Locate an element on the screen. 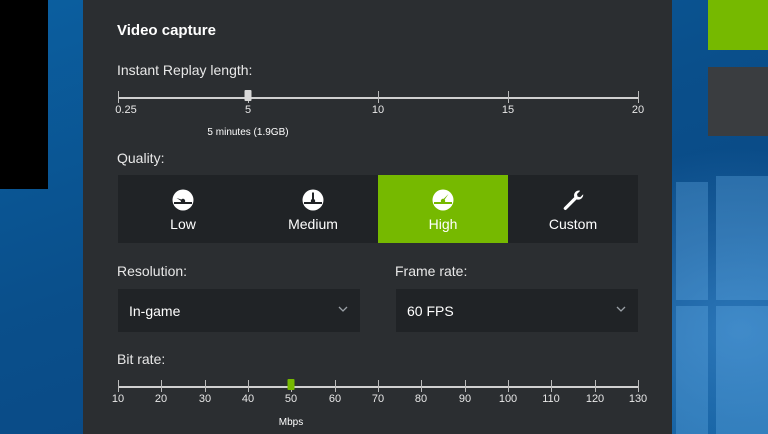 This screenshot has height=434, width=768. gauge-high-icon is located at coordinates (443, 200).